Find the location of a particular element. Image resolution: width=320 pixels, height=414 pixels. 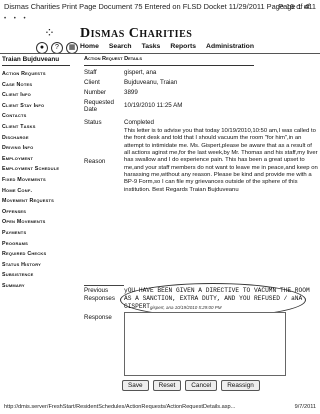

nav-search: Search is located at coordinates (120, 46).